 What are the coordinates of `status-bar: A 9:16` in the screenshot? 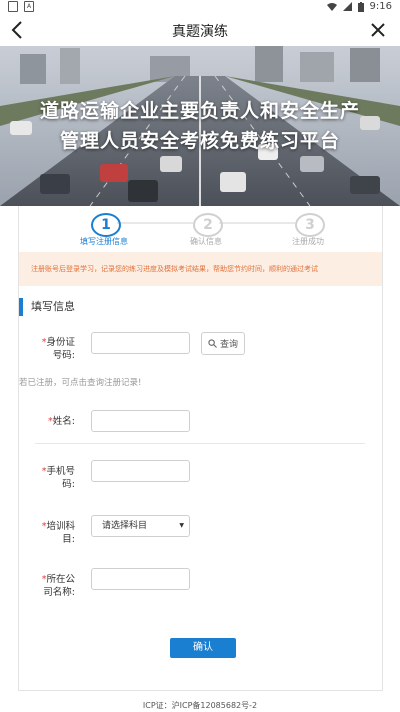 It's located at (200, 7).